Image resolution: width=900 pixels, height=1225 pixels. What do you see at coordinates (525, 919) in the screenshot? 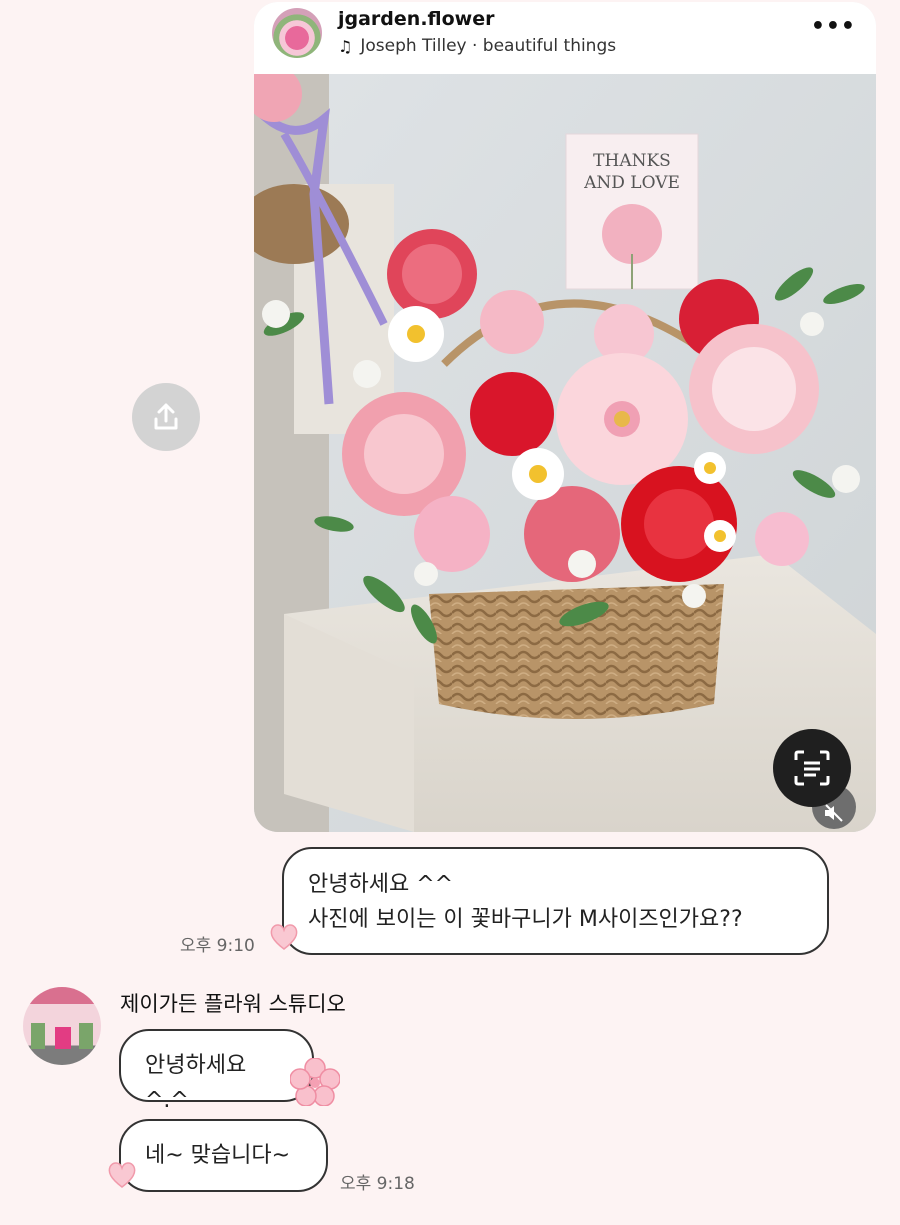
I see `sent-message-line2: 사진에 보이는 이 꽃바구니가 M사이즈인가요??` at bounding box center [525, 919].